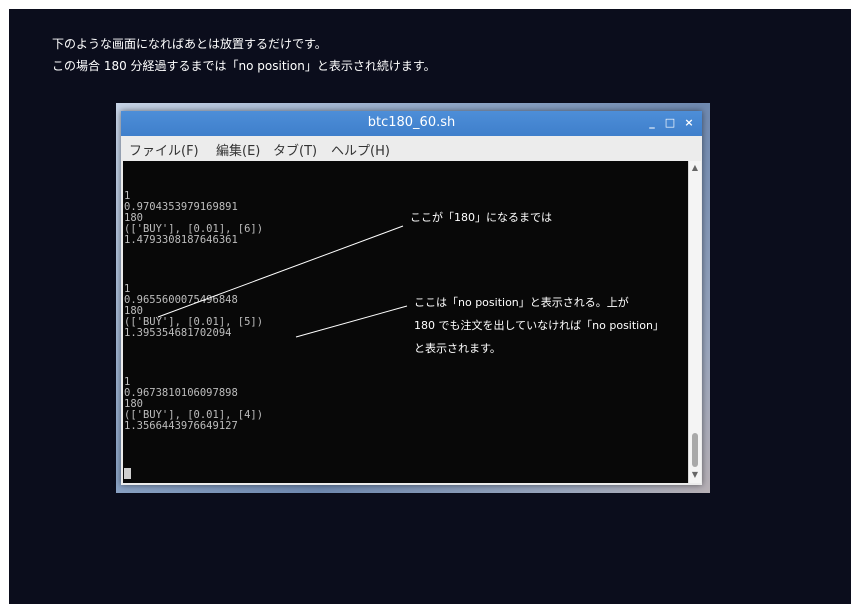 This screenshot has height=613, width=860. Describe the element at coordinates (670, 123) in the screenshot. I see `maximize-icon: □` at that location.